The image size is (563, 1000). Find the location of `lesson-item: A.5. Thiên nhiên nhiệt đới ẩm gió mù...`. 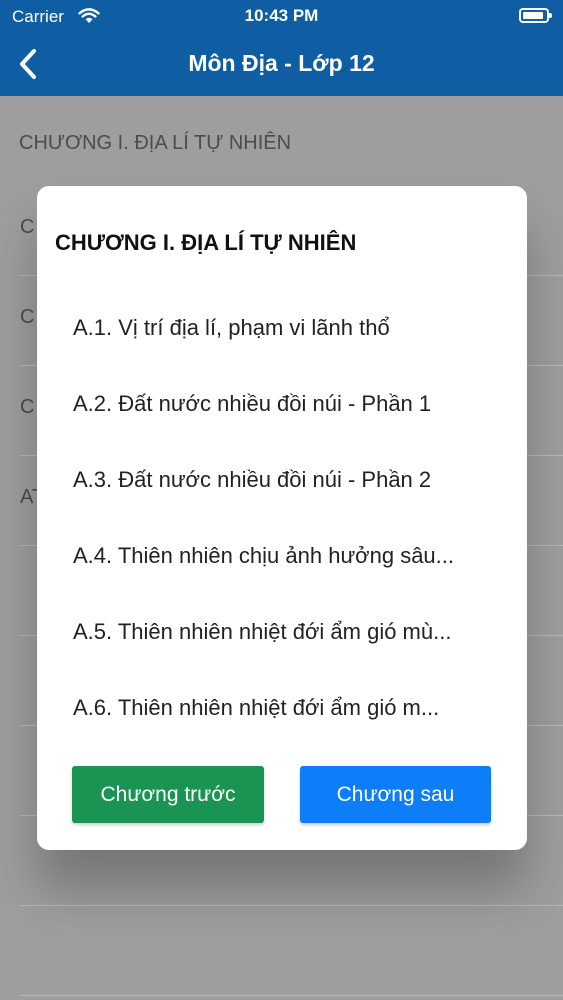

lesson-item: A.5. Thiên nhiên nhiệt đới ẩm gió mù... is located at coordinates (293, 632).